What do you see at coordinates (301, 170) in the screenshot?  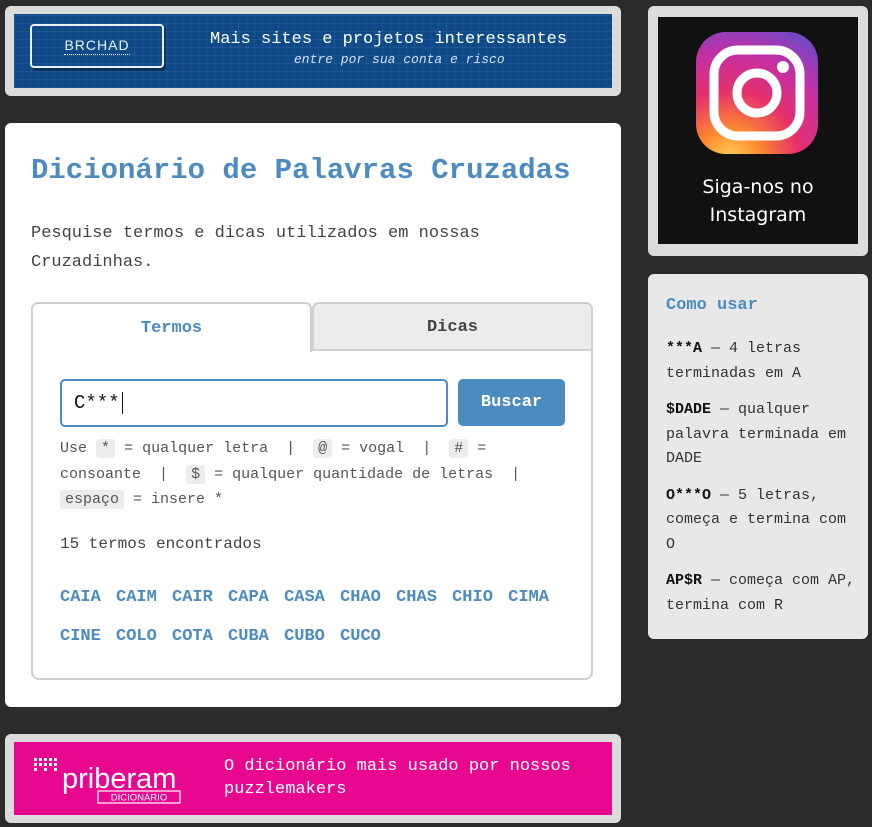 I see `page-title: Dicionário de Palavras Cruzadas` at bounding box center [301, 170].